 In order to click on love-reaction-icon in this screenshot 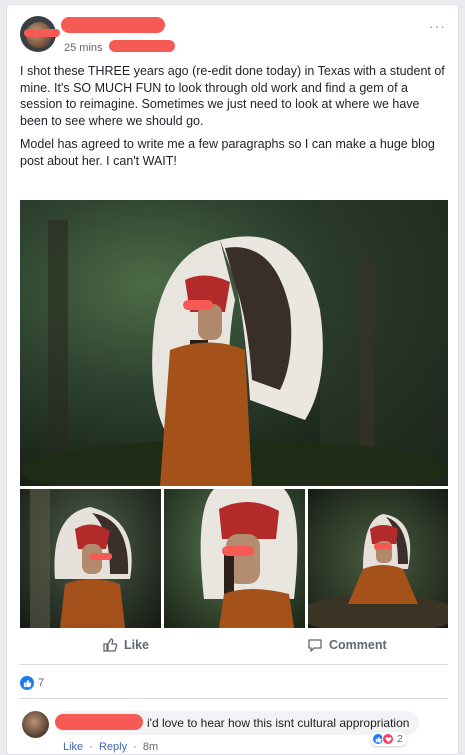, I will do `click(388, 739)`.